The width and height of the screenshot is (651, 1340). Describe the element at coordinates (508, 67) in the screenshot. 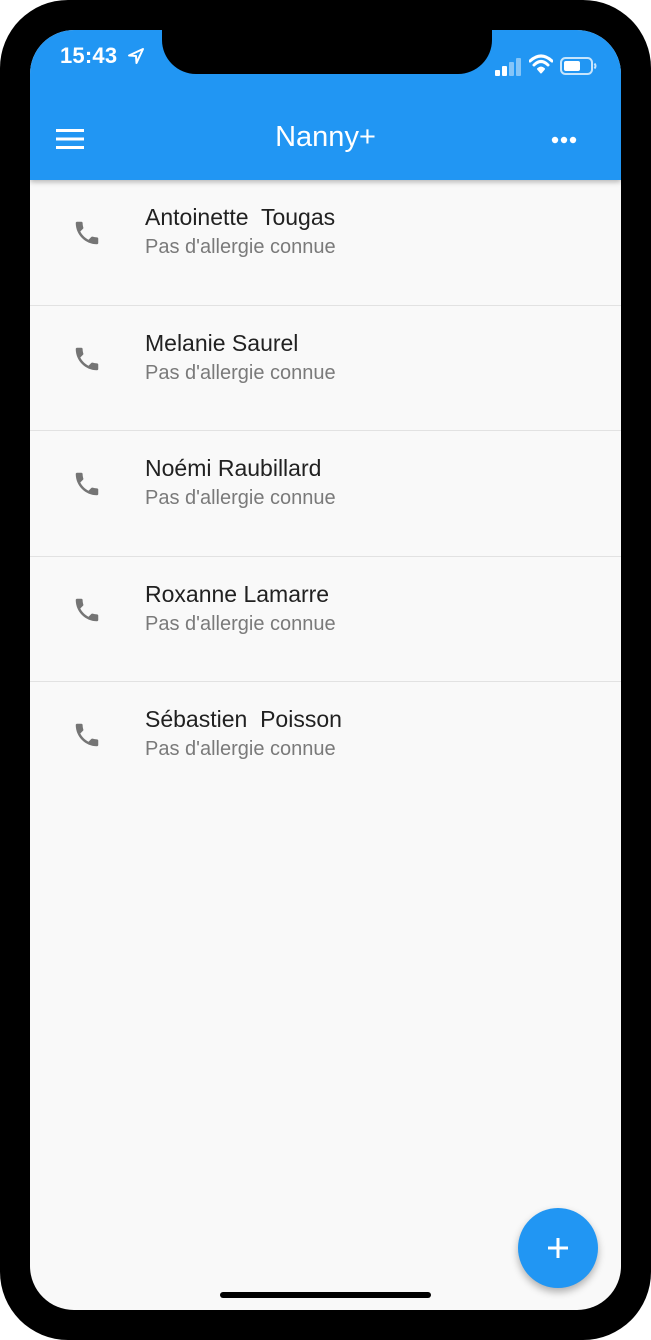

I see `cellular-signal-icon` at that location.